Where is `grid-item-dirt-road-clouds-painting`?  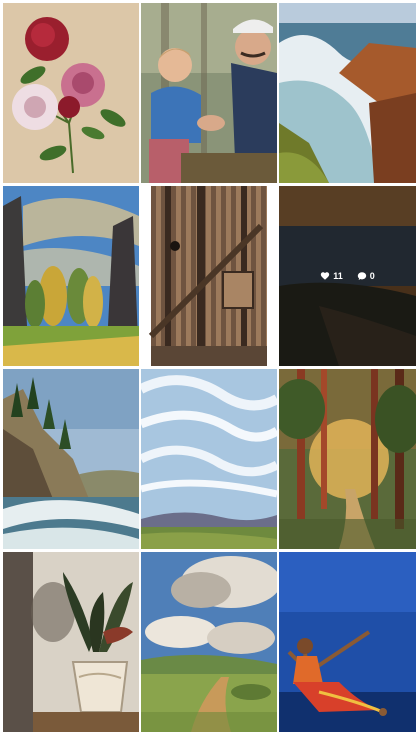
grid-item-dirt-road-clouds-painting is located at coordinates (209, 642).